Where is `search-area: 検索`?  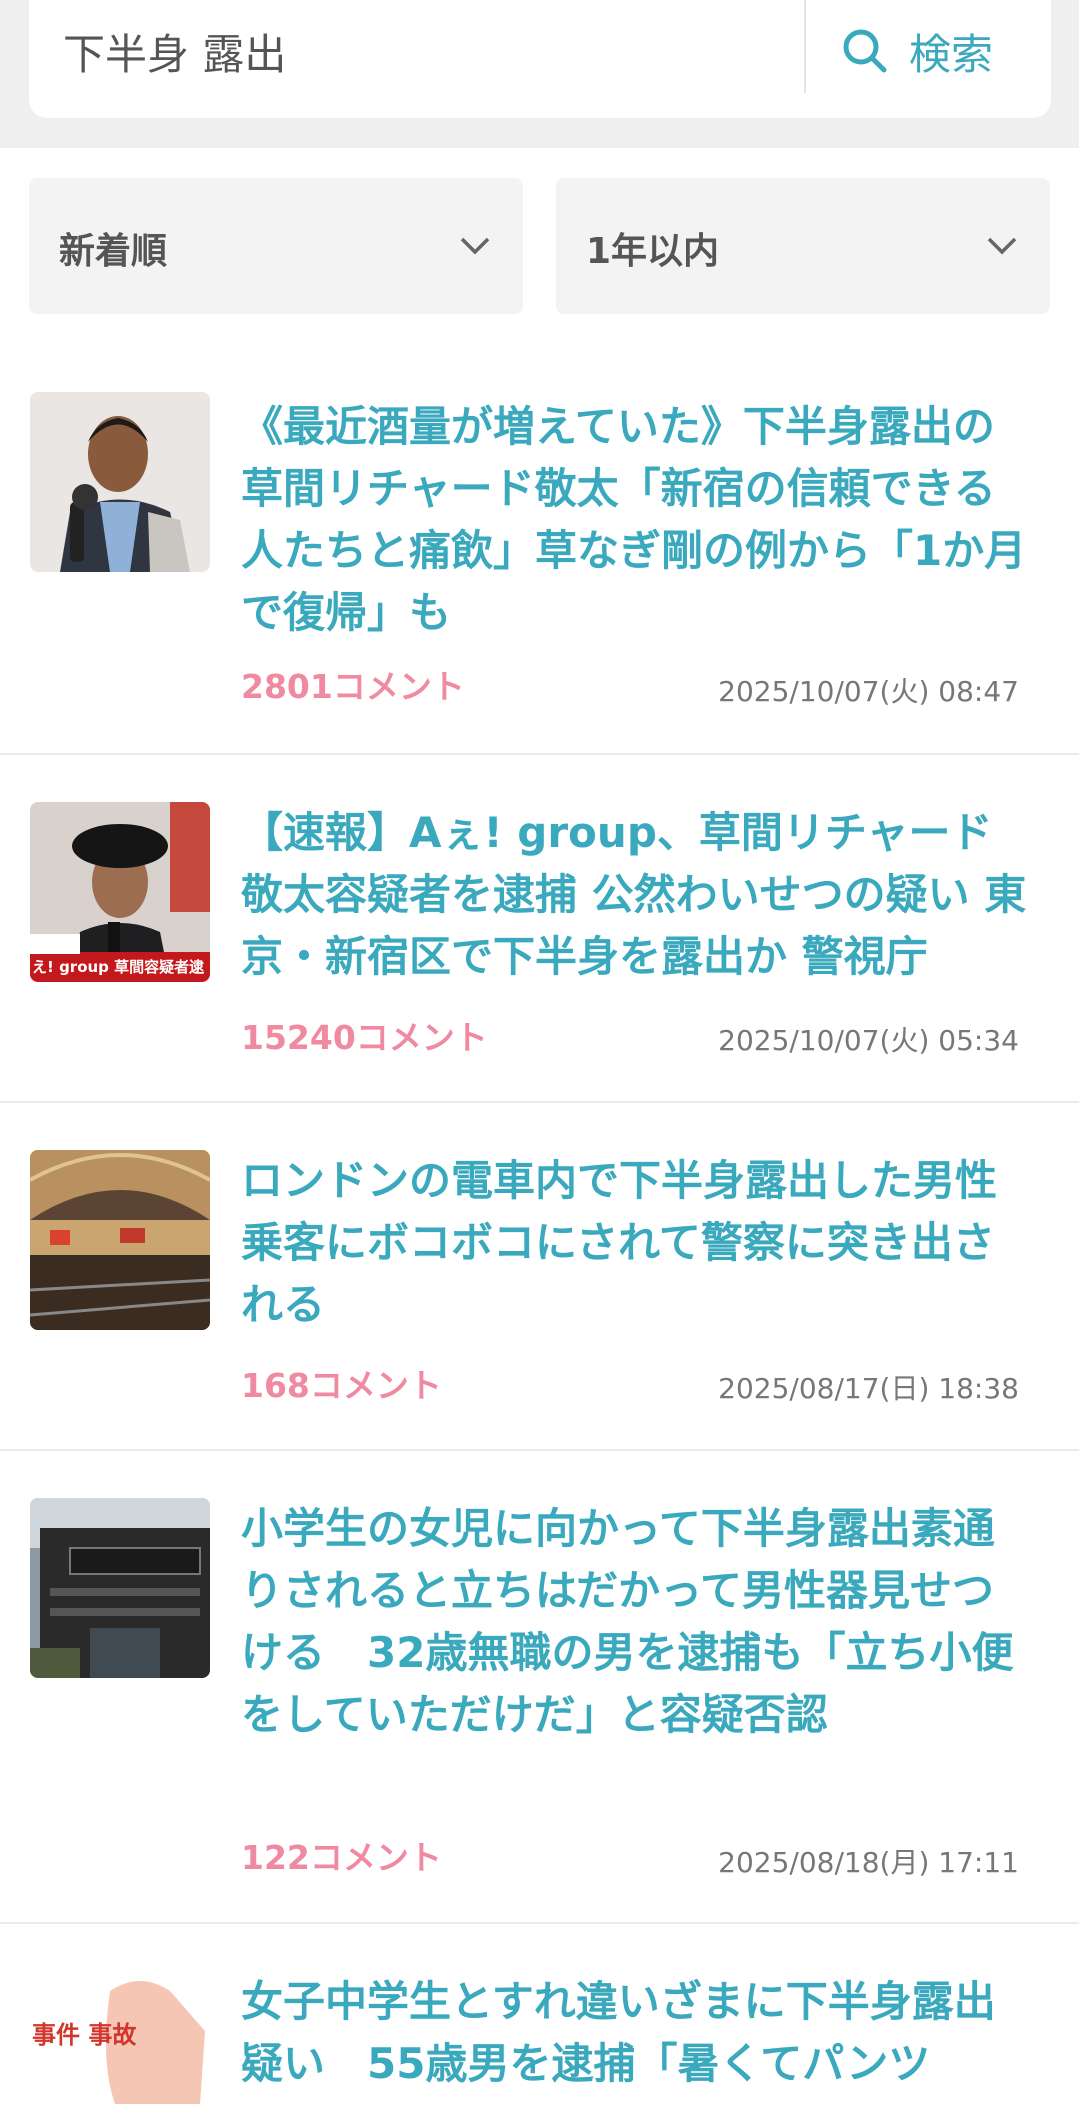
search-area: 検索 is located at coordinates (539, 74).